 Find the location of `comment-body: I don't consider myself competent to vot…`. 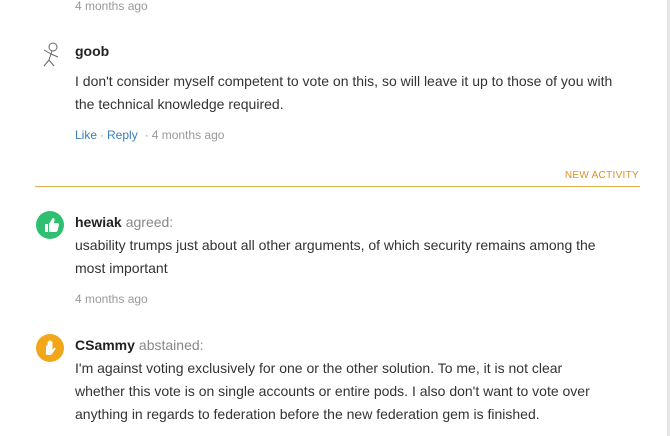

comment-body: I don't consider myself competent to vot… is located at coordinates (362, 93).